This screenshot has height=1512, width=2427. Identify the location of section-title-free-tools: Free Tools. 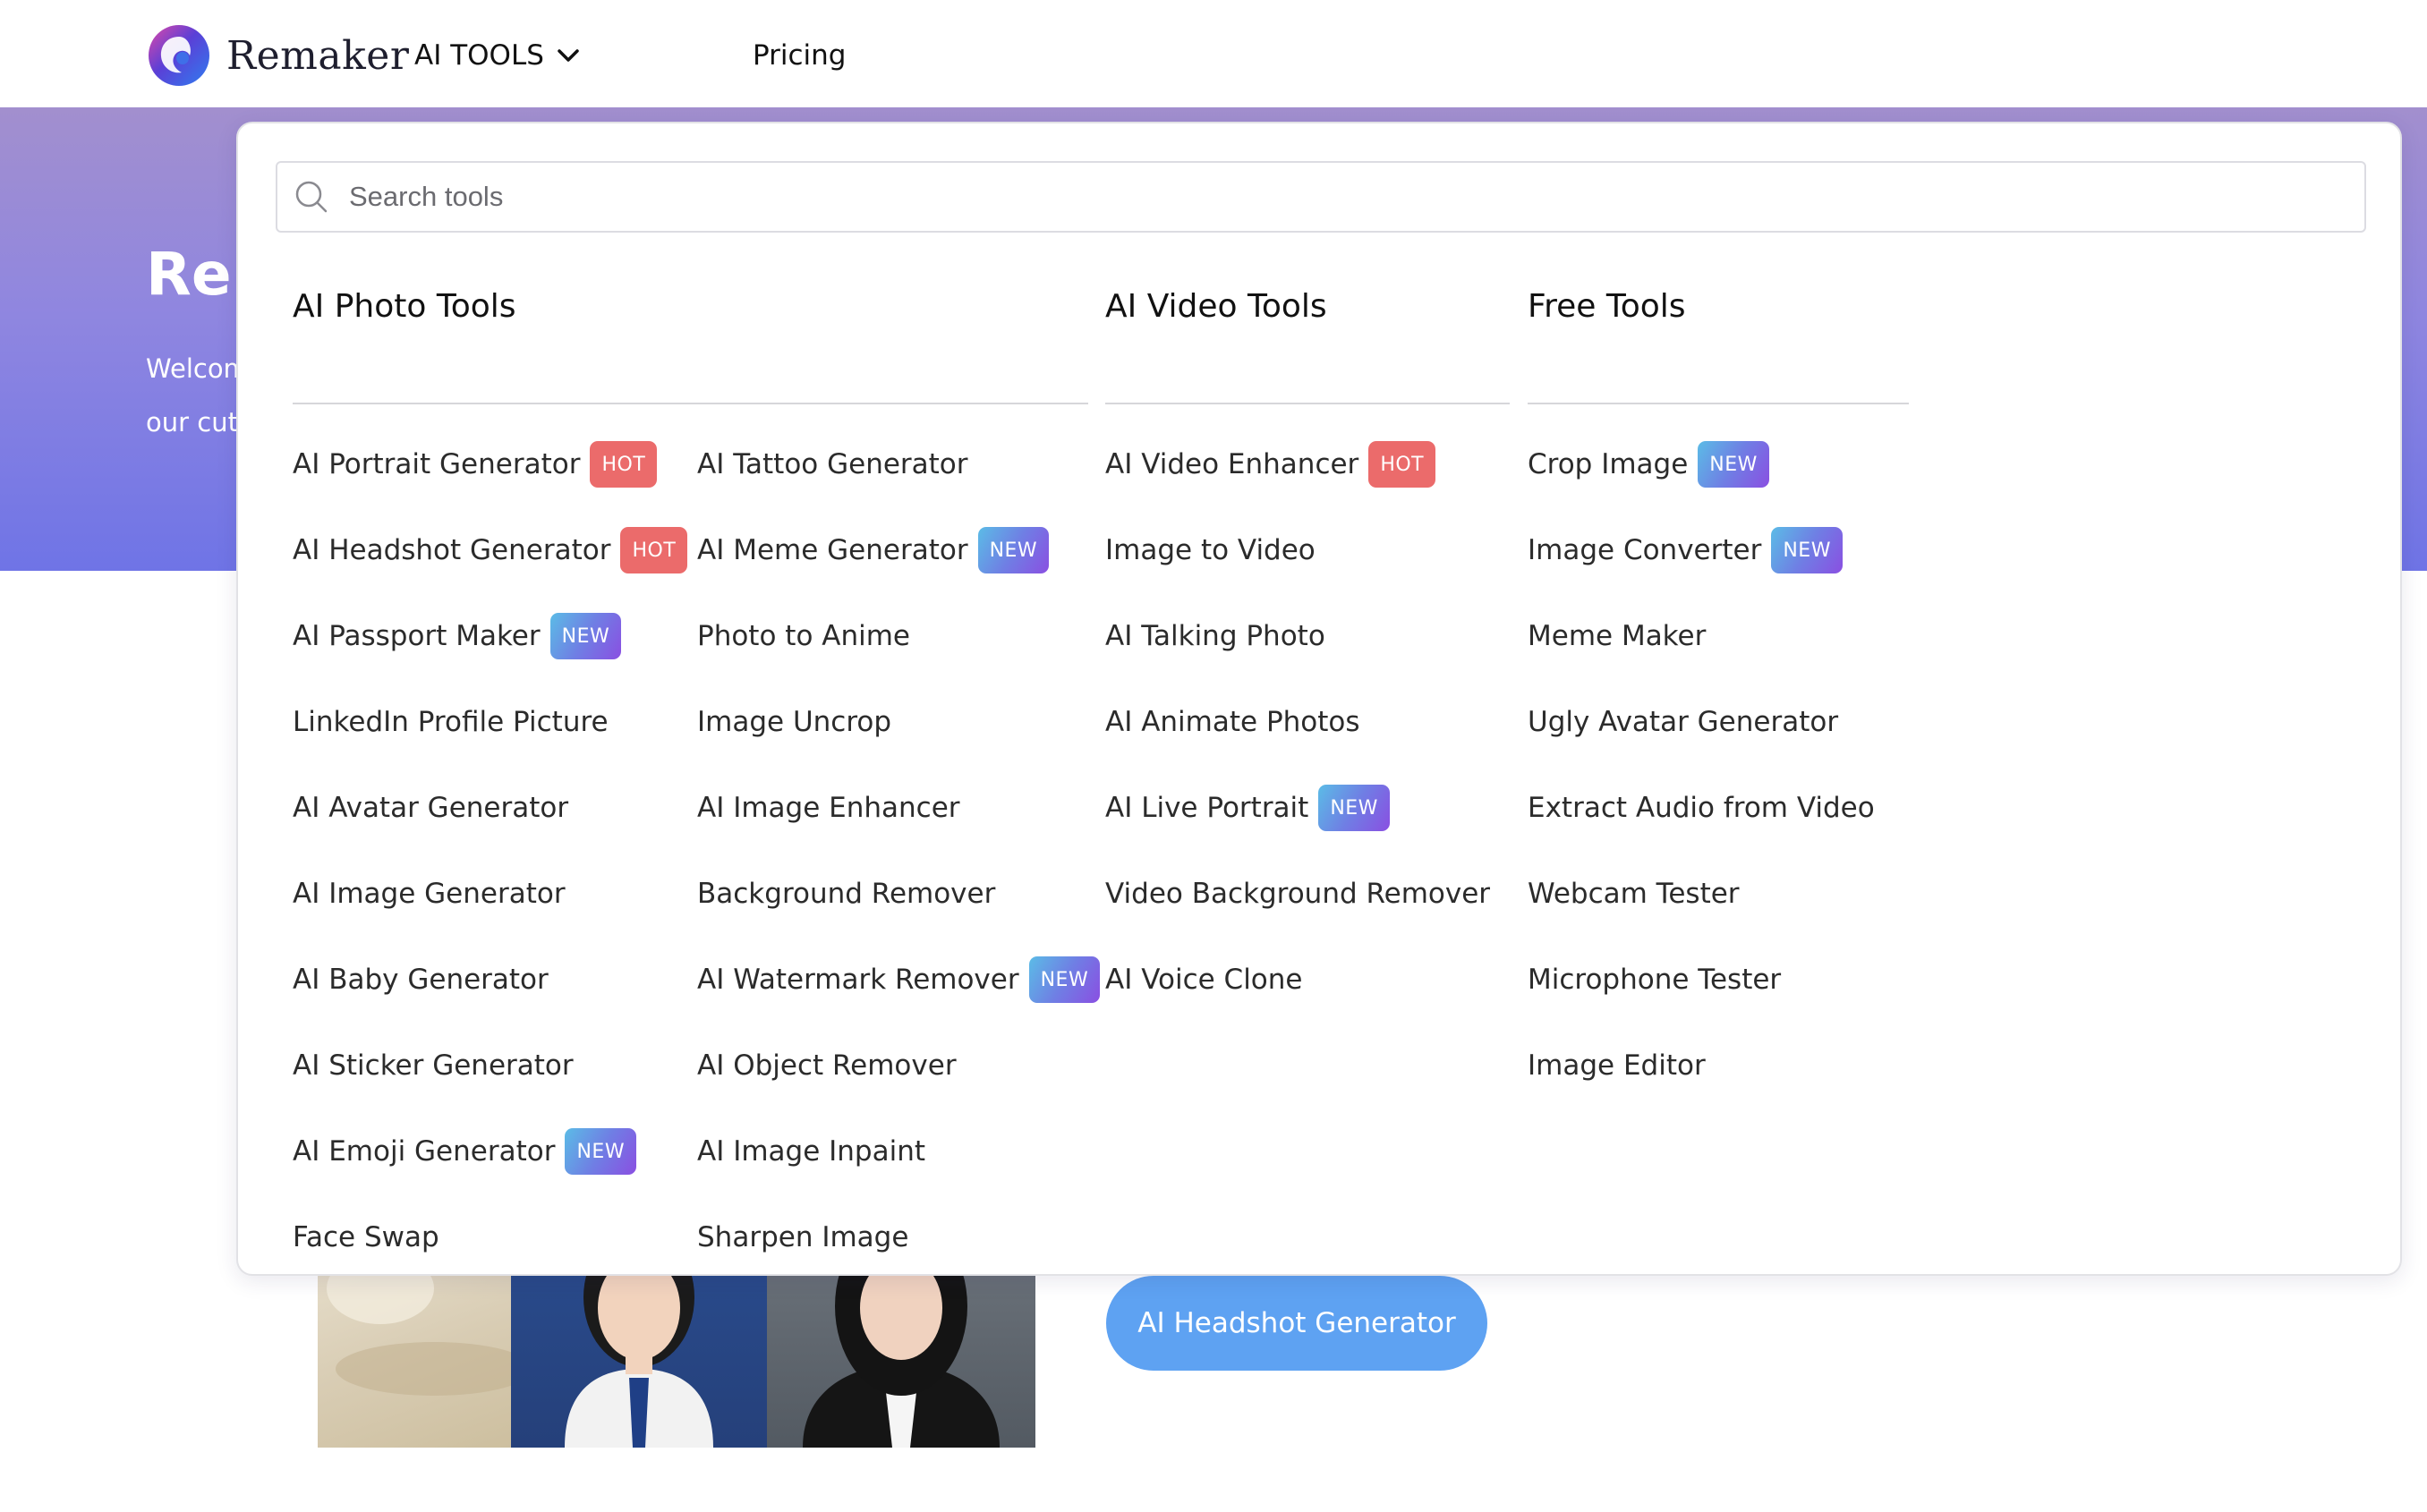
(1607, 306).